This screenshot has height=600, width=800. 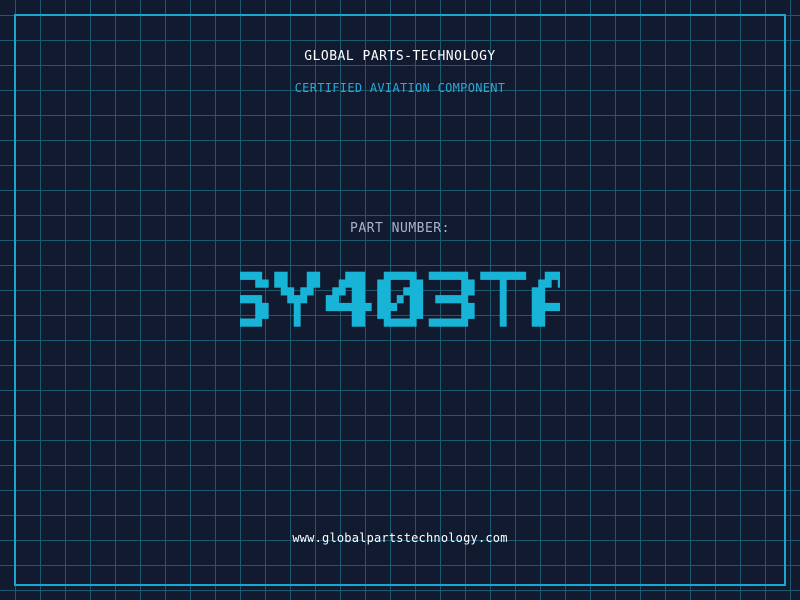 What do you see at coordinates (400, 56) in the screenshot?
I see `company-name: GLOBAL PARTS-TECHNOLOGY` at bounding box center [400, 56].